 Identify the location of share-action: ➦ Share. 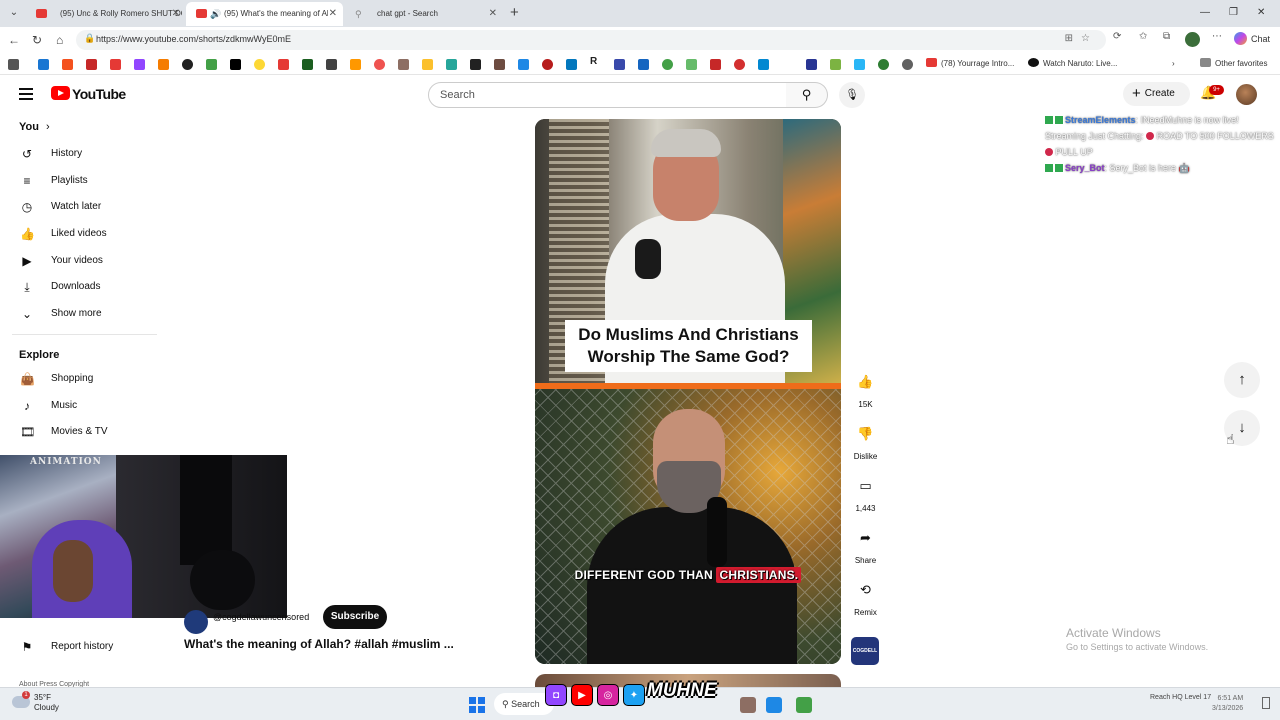
(865, 543).